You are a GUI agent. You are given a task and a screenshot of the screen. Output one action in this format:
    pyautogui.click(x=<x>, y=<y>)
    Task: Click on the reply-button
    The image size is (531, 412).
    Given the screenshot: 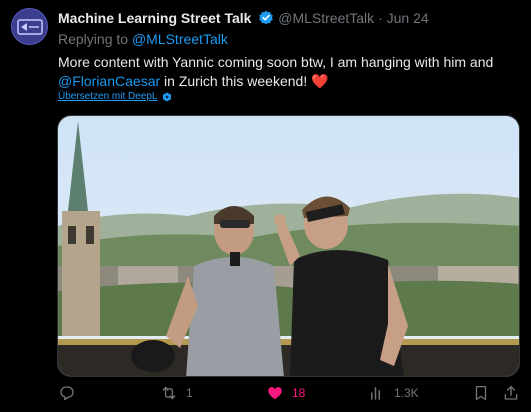 What is the action you would take?
    pyautogui.click(x=67, y=393)
    